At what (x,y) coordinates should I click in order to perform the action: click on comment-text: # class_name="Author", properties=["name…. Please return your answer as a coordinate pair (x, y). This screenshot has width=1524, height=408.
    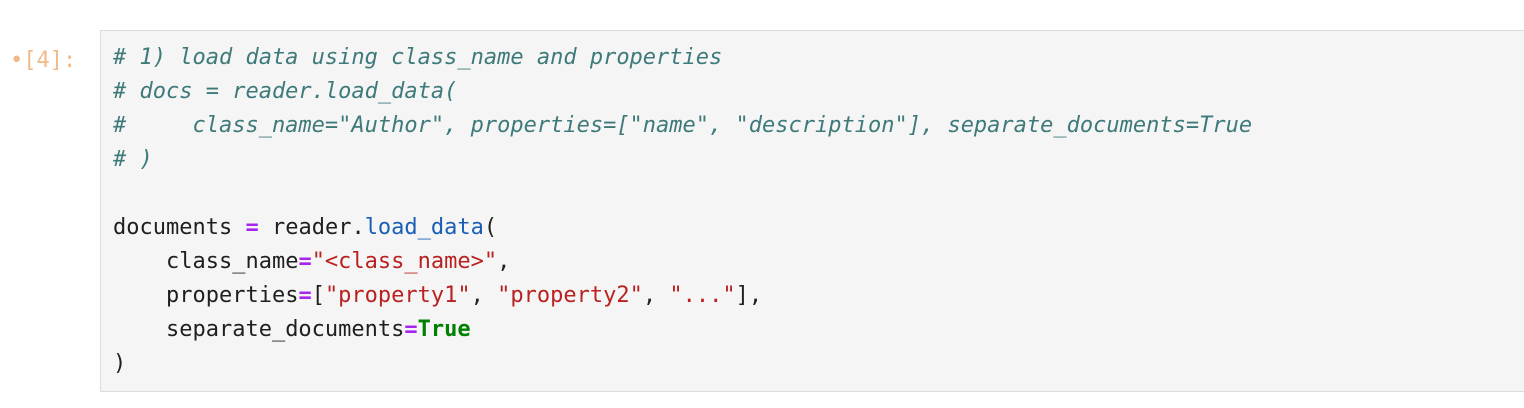
    Looking at the image, I should click on (683, 125).